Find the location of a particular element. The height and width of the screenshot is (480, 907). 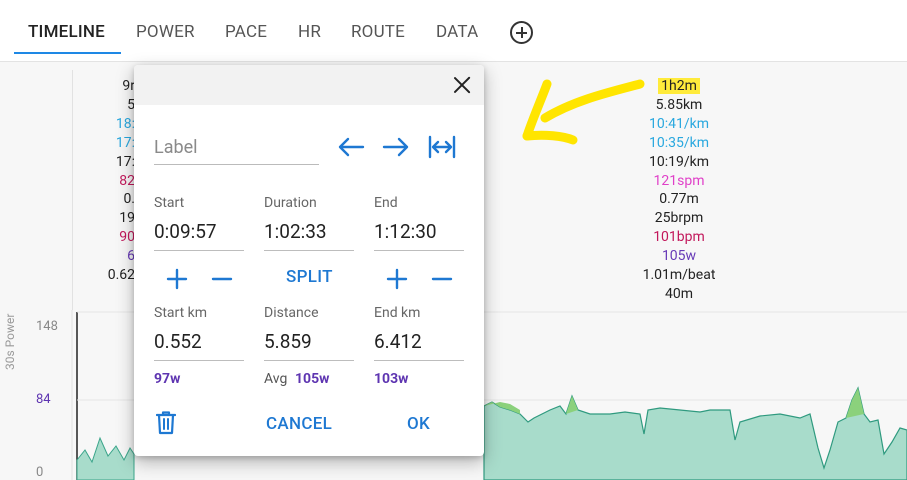

stat-power: 105w is located at coordinates (679, 256).